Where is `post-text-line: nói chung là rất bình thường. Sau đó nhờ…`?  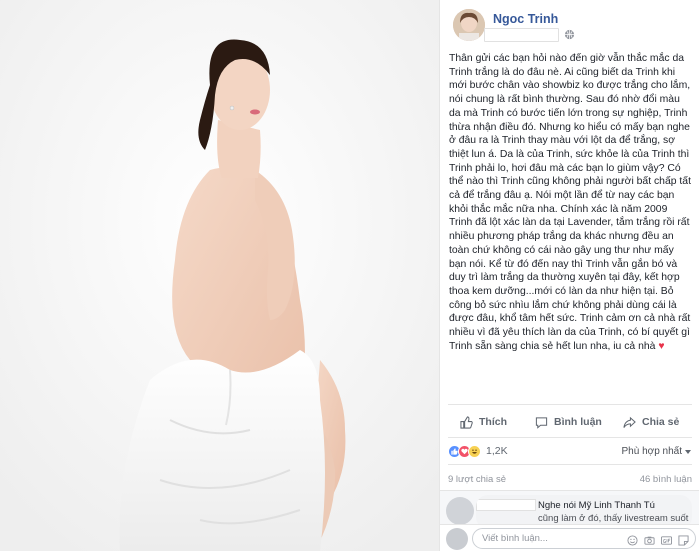 post-text-line: nói chung là rất bình thường. Sau đó nhờ… is located at coordinates (564, 100).